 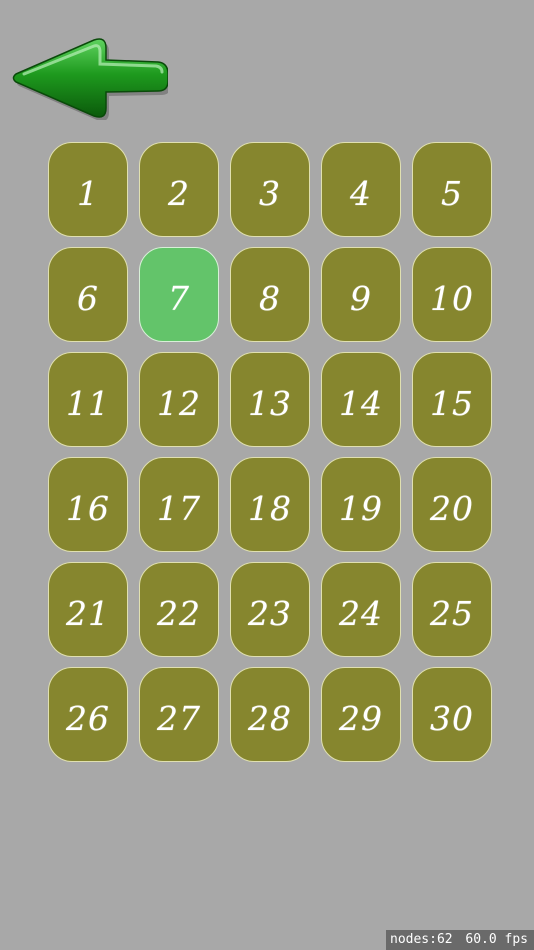 What do you see at coordinates (452, 193) in the screenshot?
I see `level-number: 5` at bounding box center [452, 193].